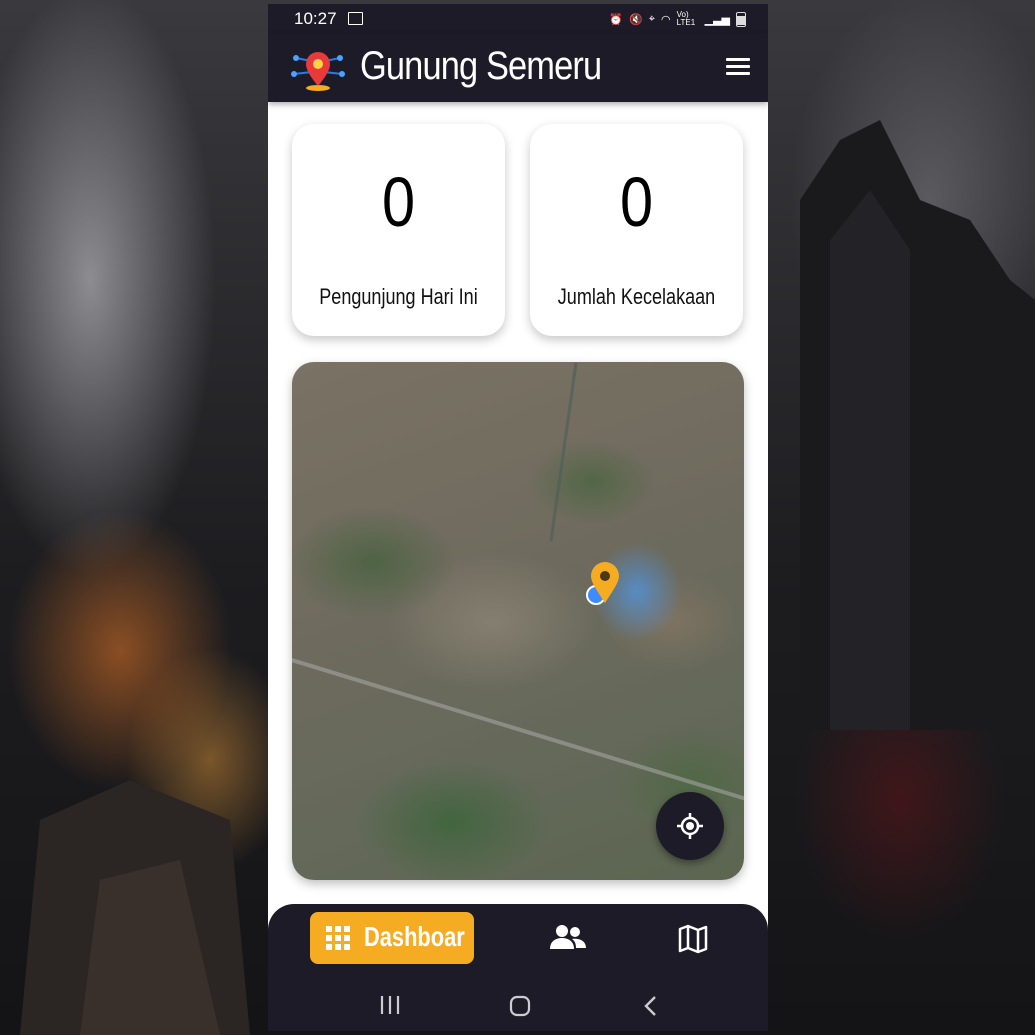 Image resolution: width=1035 pixels, height=1035 pixels. Describe the element at coordinates (605, 583) in the screenshot. I see `map-pin-icon` at that location.